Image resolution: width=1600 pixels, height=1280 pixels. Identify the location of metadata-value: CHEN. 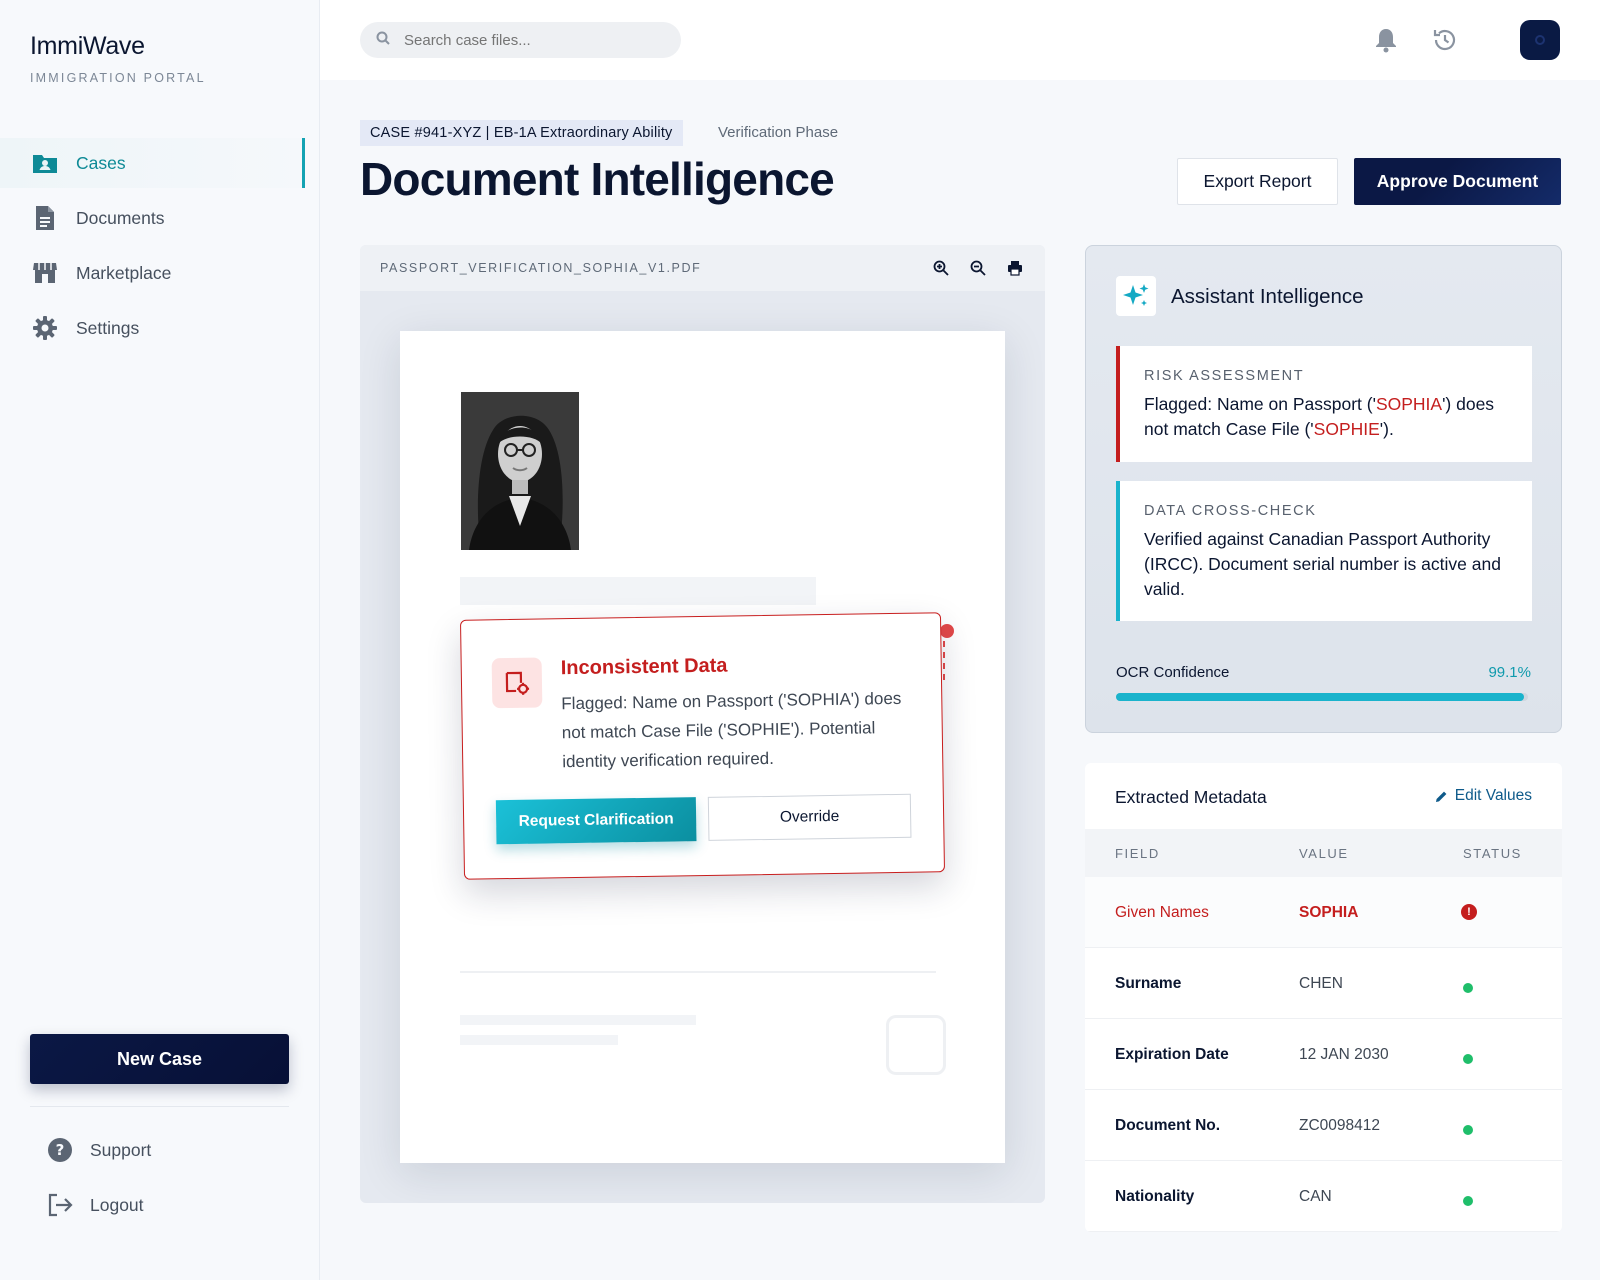
(1321, 983).